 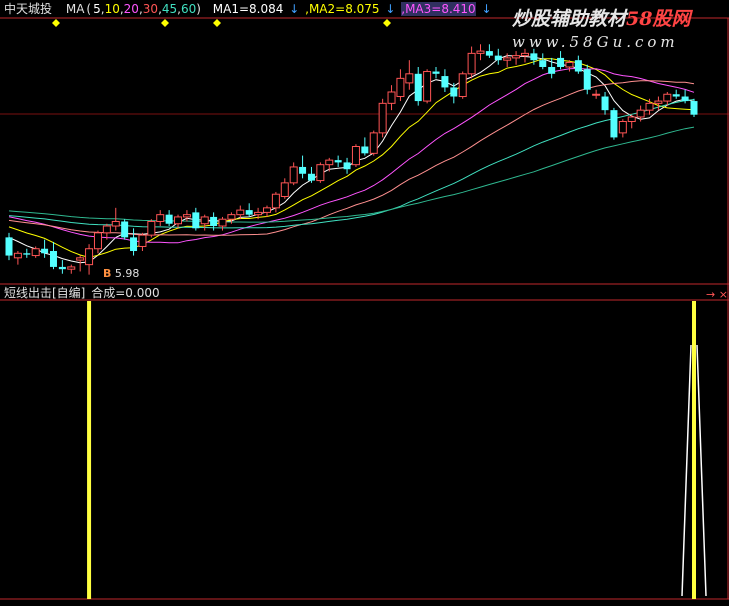 I want to click on ma-period-10: 10, so click(x=112, y=9).